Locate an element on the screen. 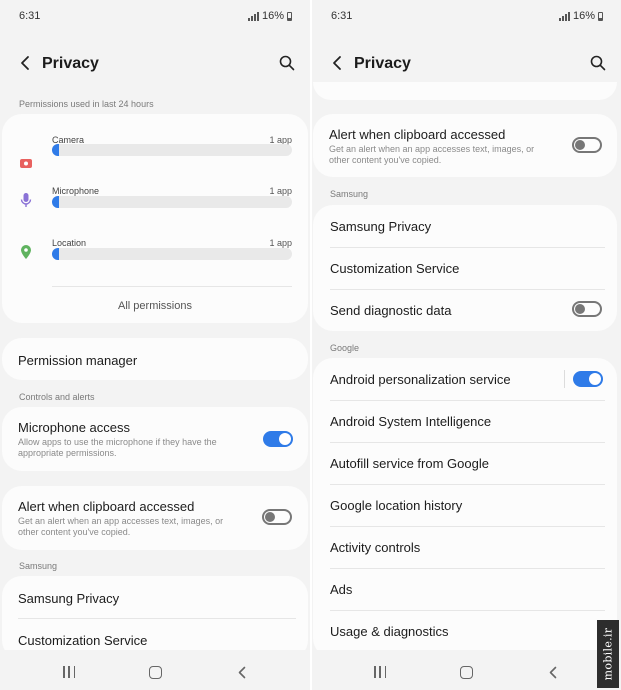 The image size is (621, 690). microphone-access-toggle is located at coordinates (278, 439).